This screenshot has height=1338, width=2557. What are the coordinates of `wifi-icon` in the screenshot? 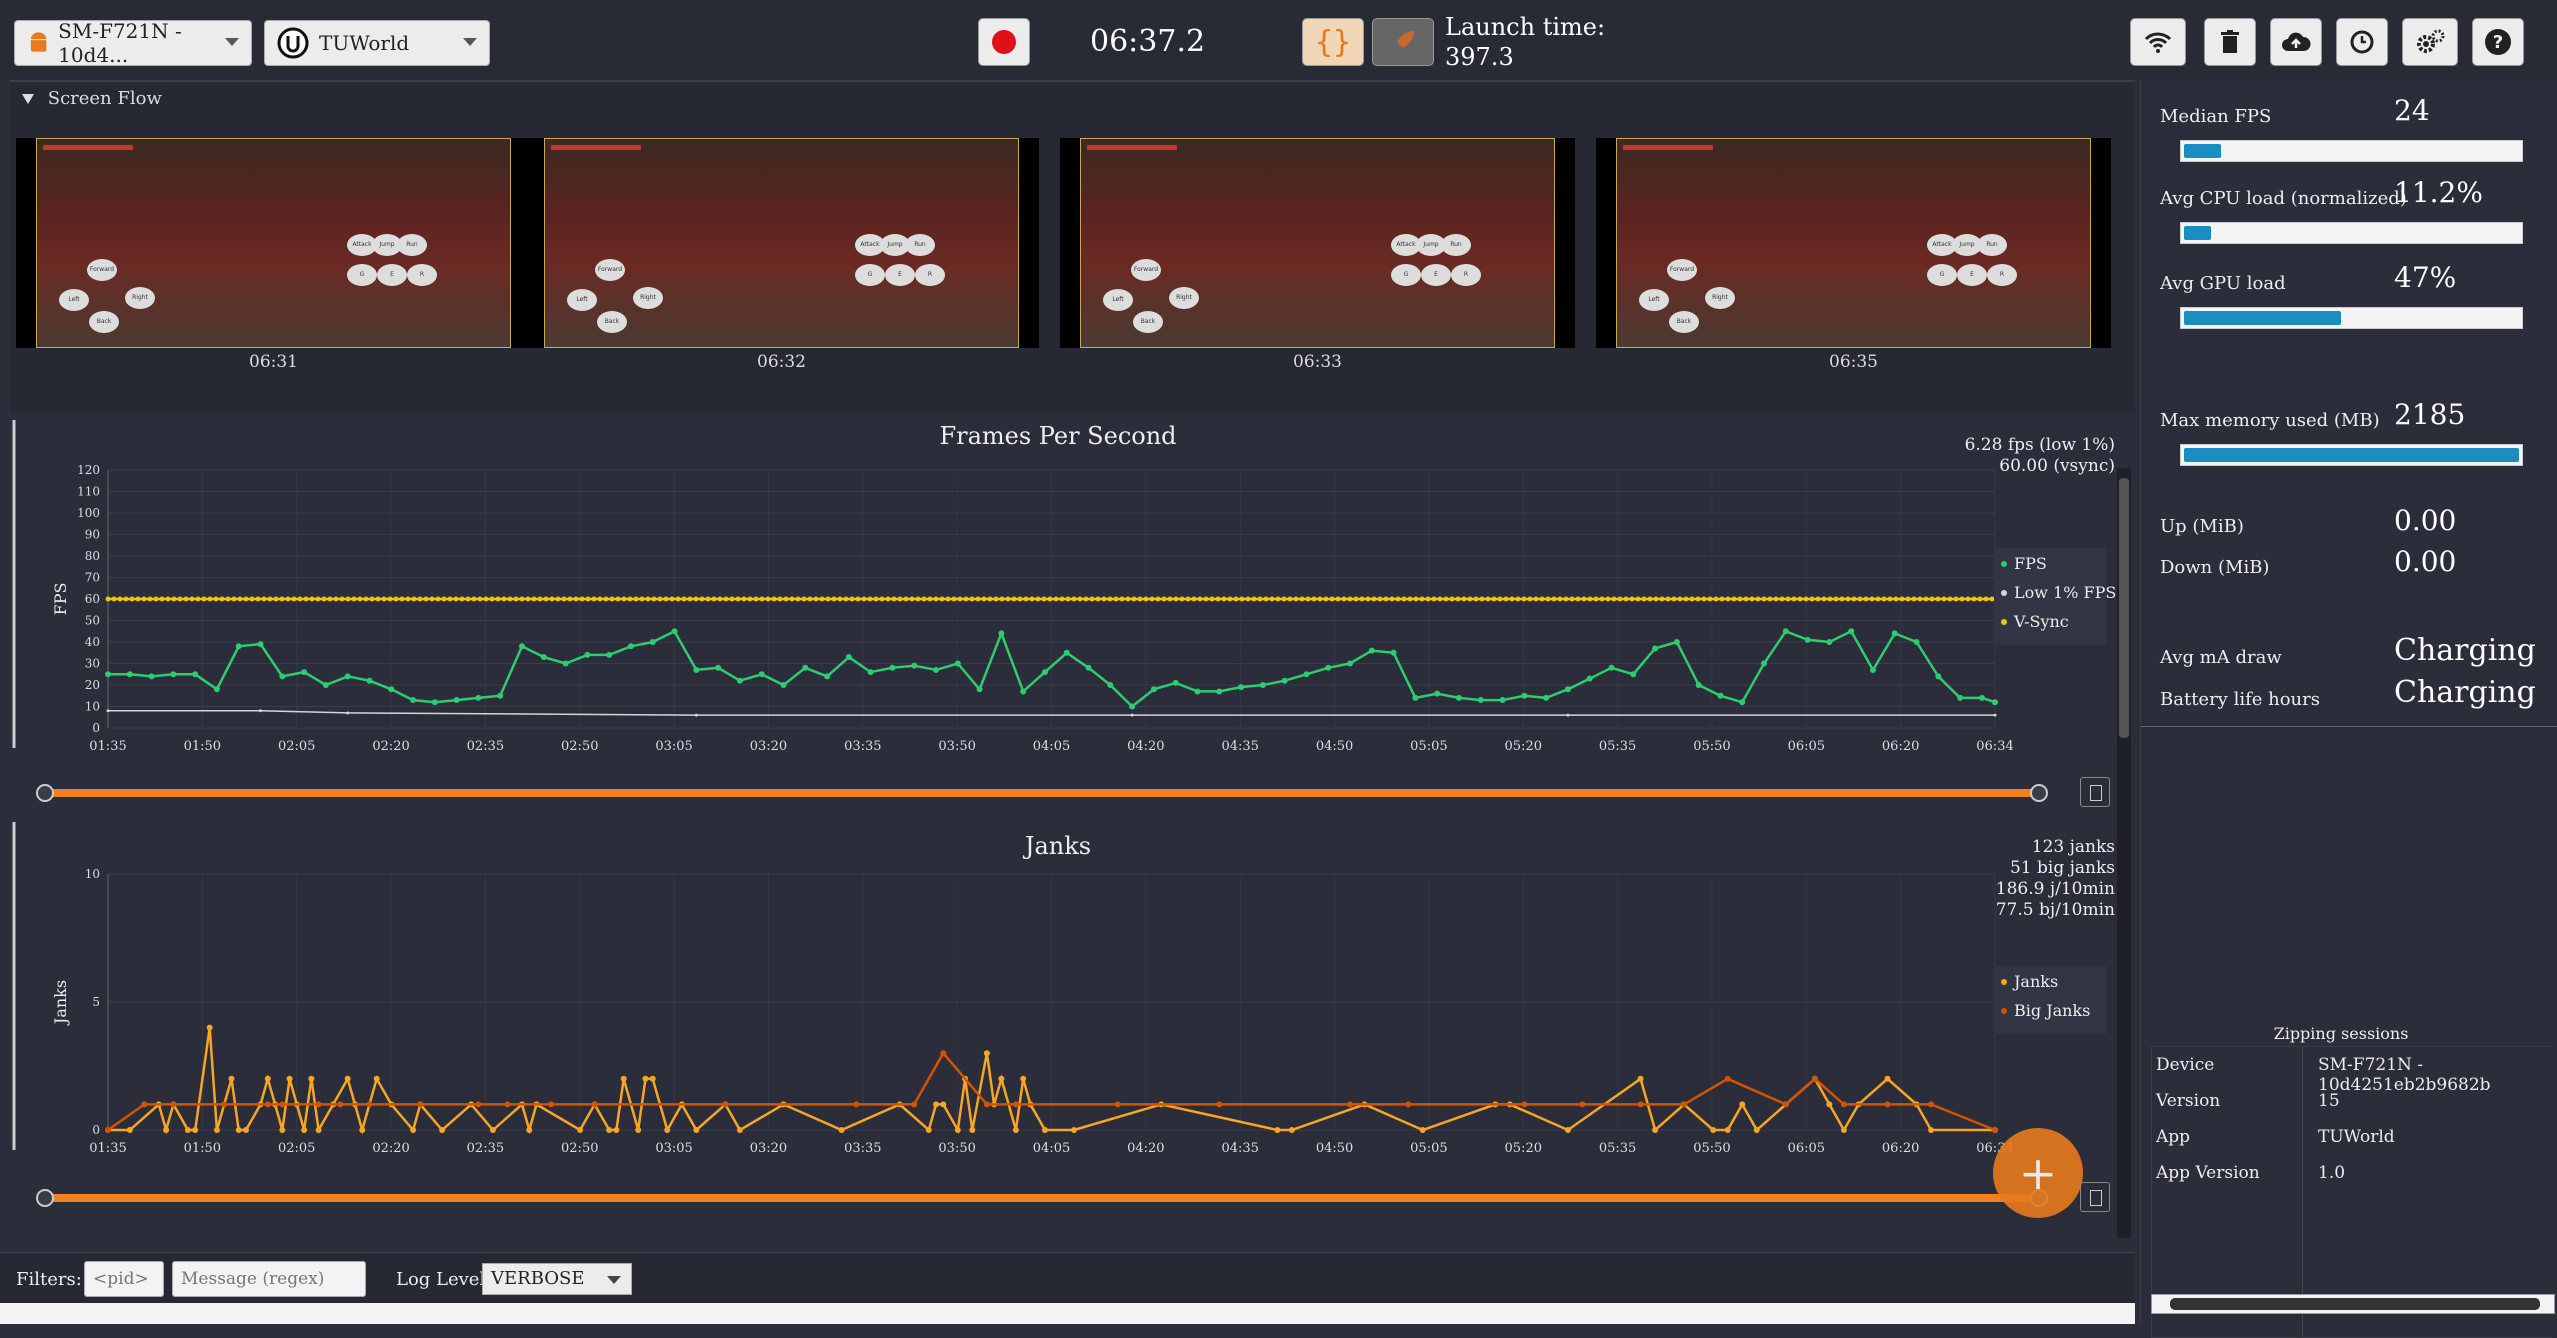 It's located at (2158, 42).